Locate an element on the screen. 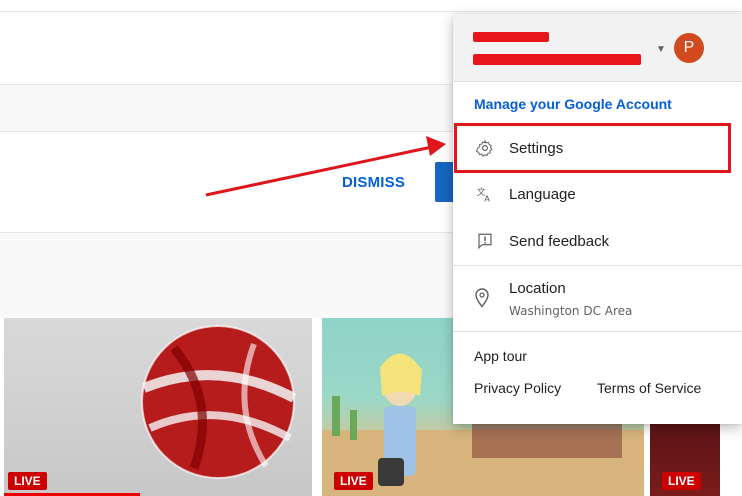 The image size is (742, 496). feedback-icon is located at coordinates (485, 241).